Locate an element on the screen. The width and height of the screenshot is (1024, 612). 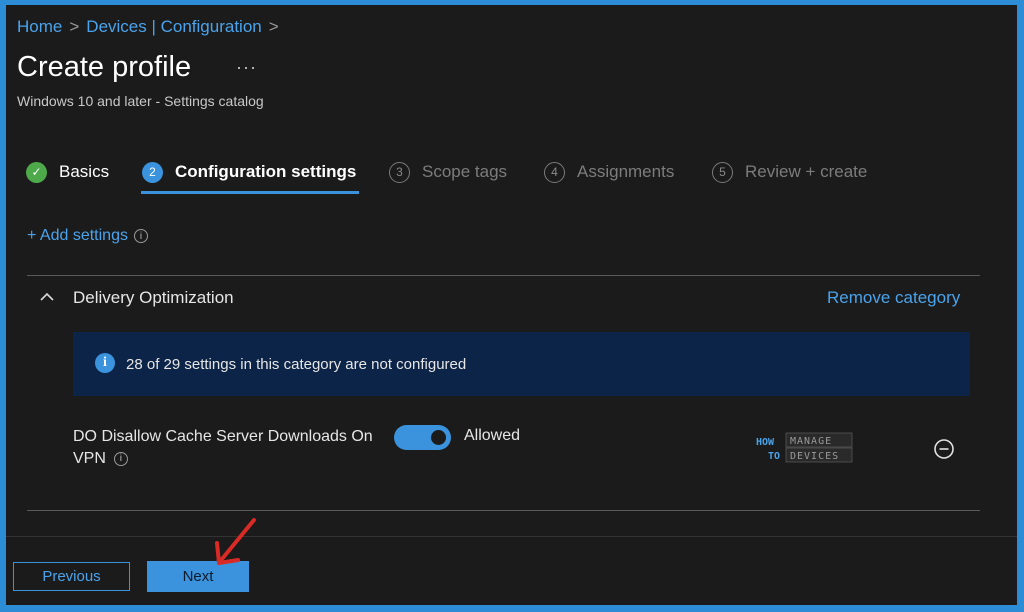
step-configuration-settings: 2 Configuration settings is located at coordinates (249, 172).